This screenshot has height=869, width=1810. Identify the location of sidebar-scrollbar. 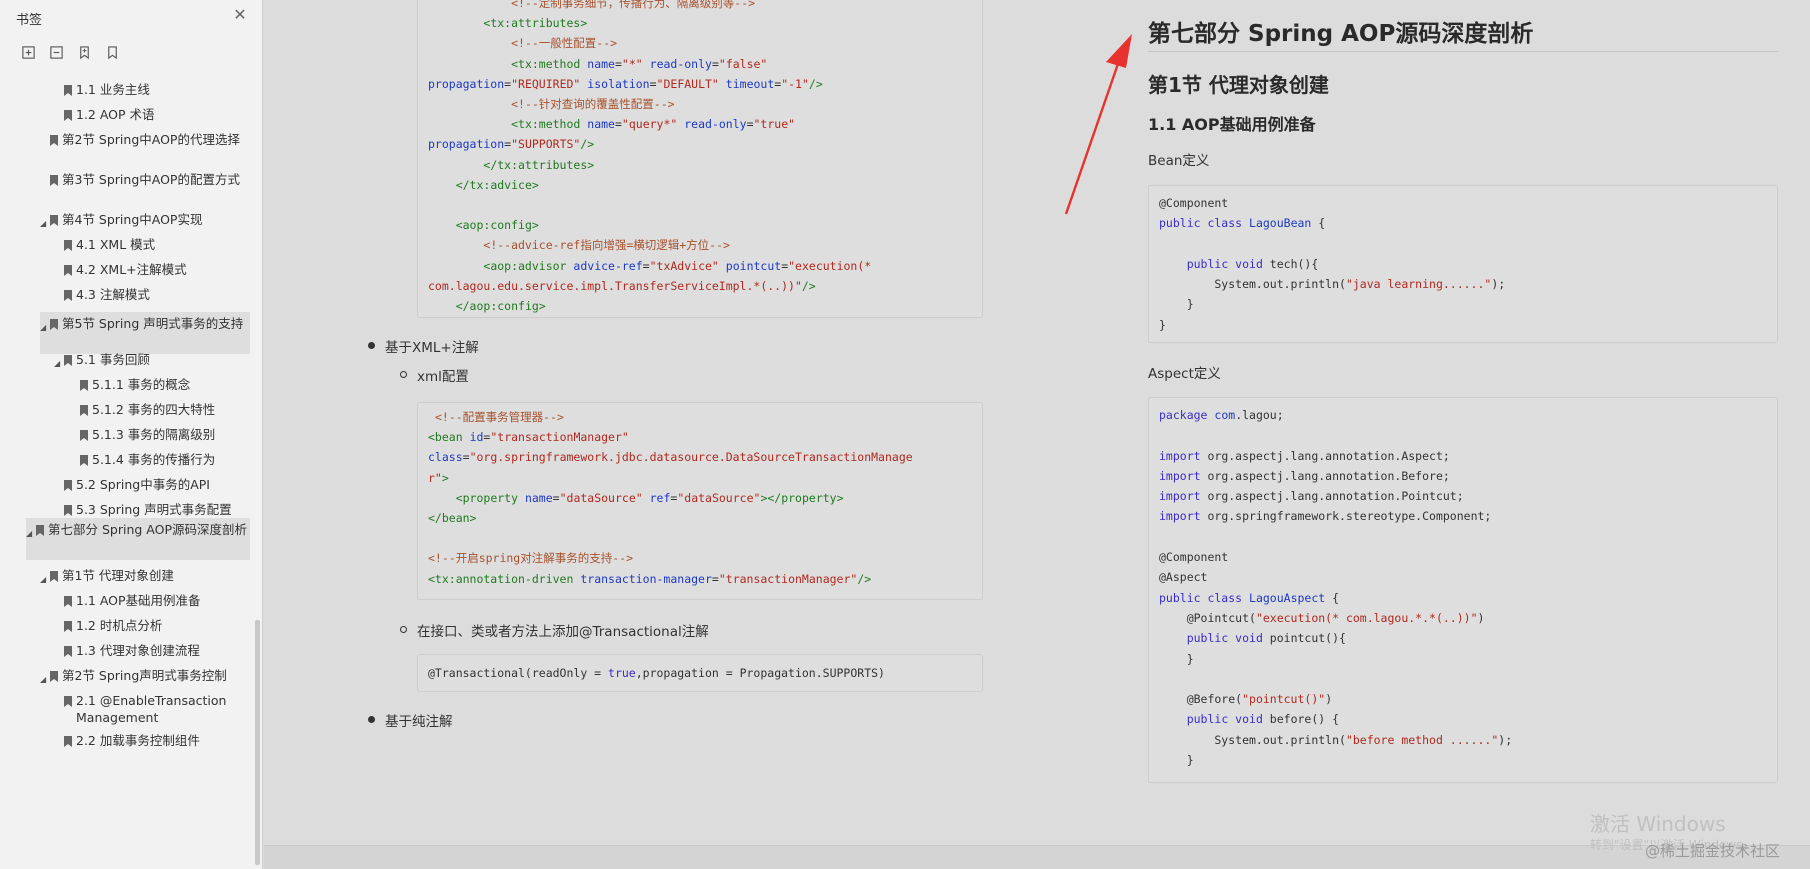
(257, 742).